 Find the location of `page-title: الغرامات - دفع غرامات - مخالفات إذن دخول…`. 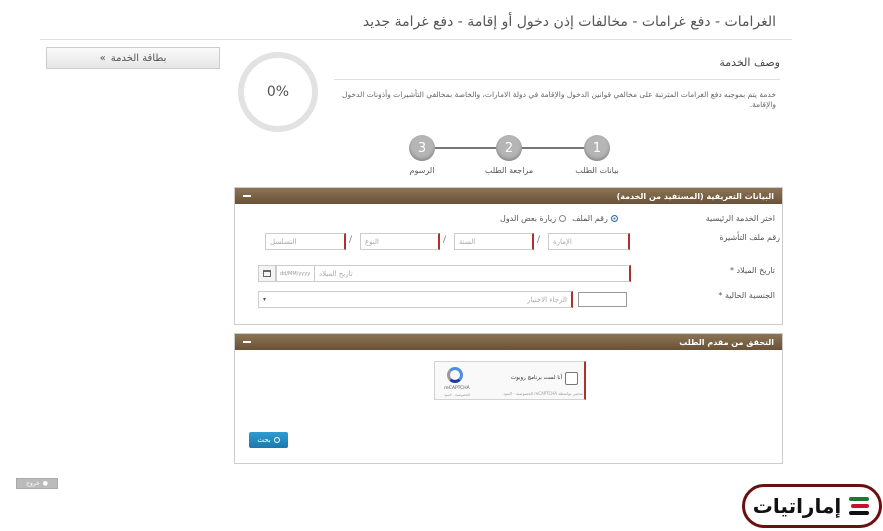

page-title: الغرامات - دفع غرامات - مخالفات إذن دخول… is located at coordinates (416, 20).